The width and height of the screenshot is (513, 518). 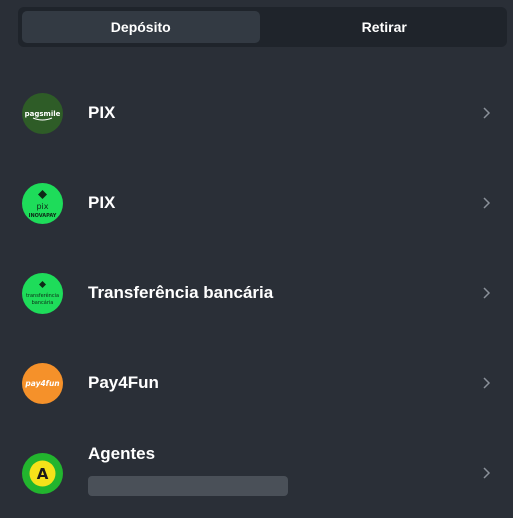 What do you see at coordinates (43, 216) in the screenshot?
I see `inovapay-logo-text: INOVAPAY` at bounding box center [43, 216].